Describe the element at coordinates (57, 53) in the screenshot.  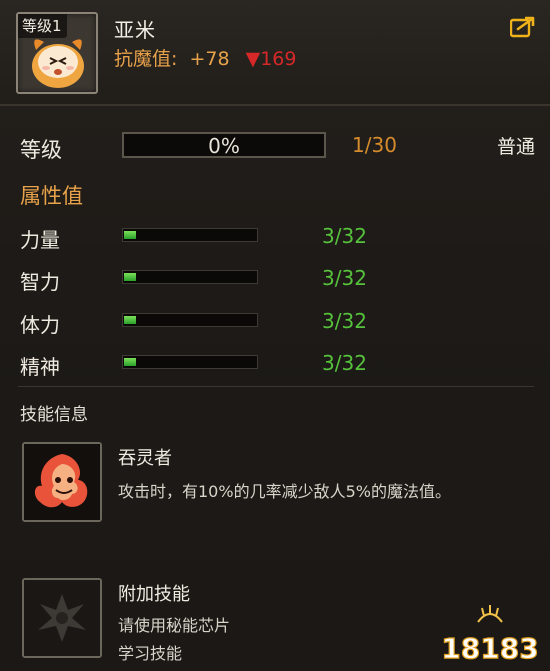
I see `pet-avatar: 等级1` at that location.